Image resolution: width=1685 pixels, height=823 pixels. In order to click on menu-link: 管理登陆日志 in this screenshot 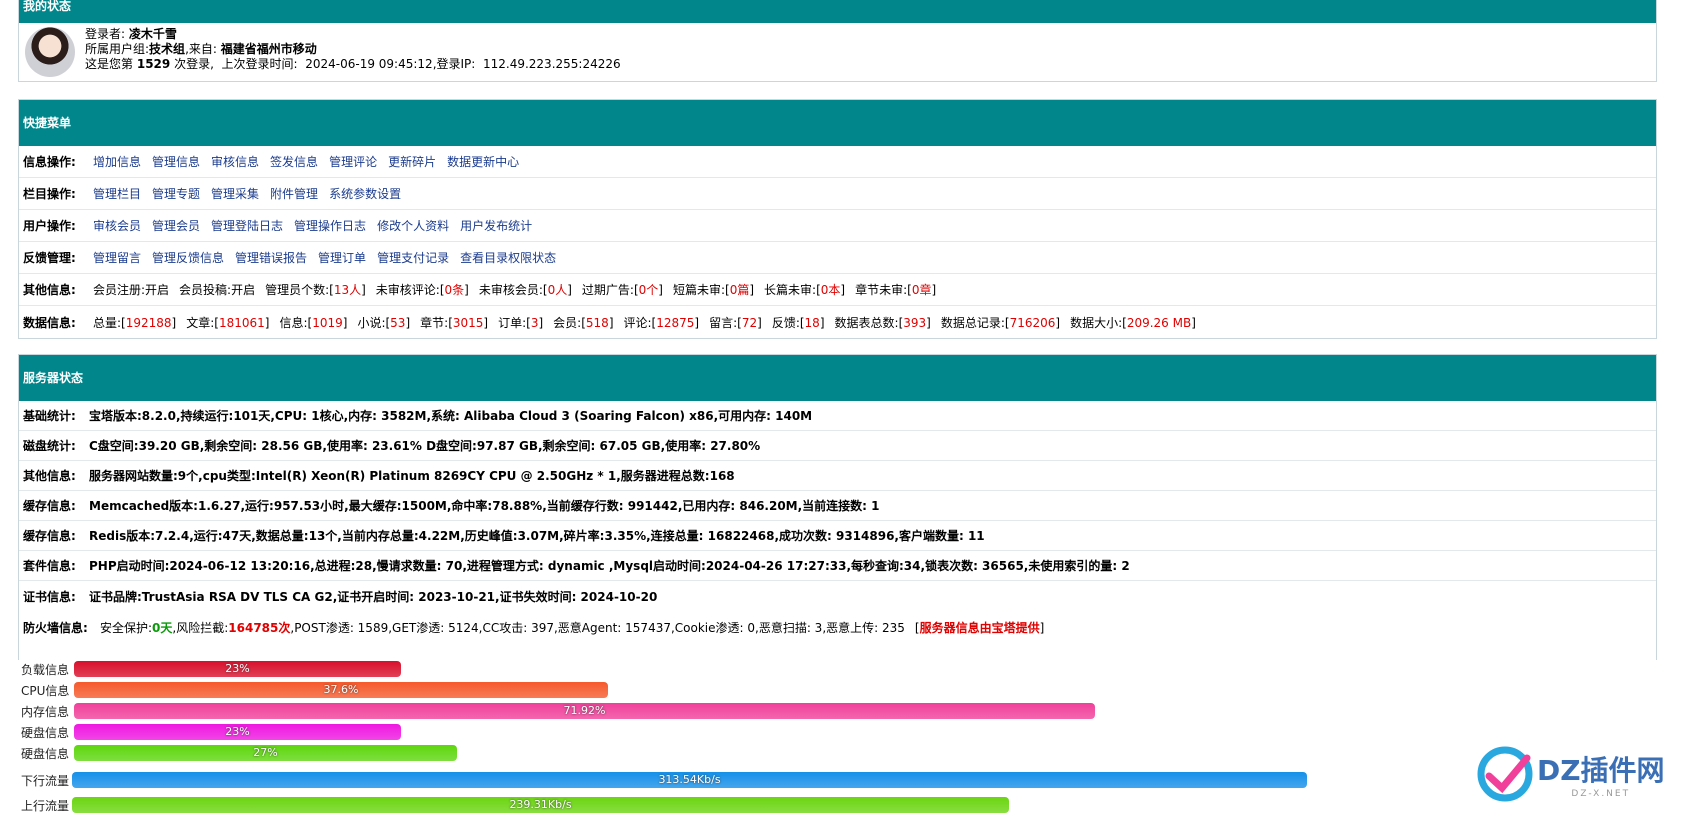, I will do `click(247, 225)`.